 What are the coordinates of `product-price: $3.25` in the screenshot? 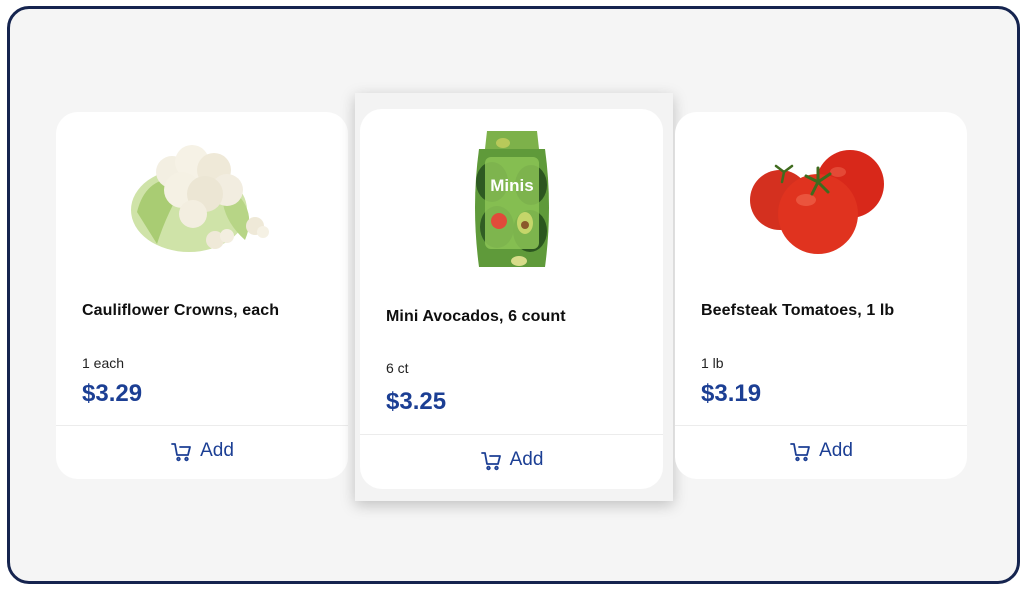 It's located at (416, 401).